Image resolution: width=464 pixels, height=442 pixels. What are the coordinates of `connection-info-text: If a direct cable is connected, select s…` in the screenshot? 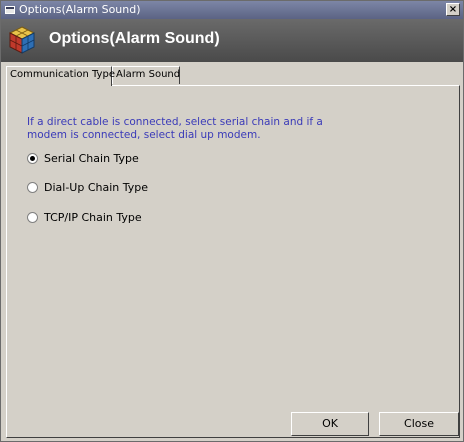 It's located at (175, 128).